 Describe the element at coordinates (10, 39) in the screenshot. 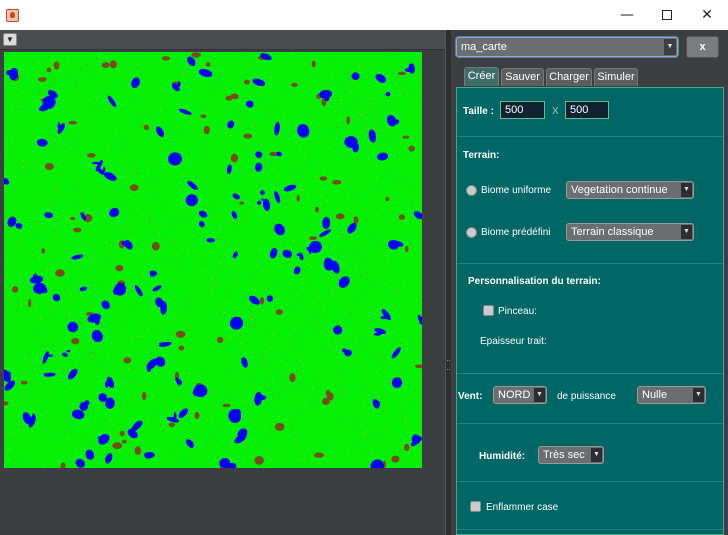

I see `panel-menu-button: ▼` at that location.